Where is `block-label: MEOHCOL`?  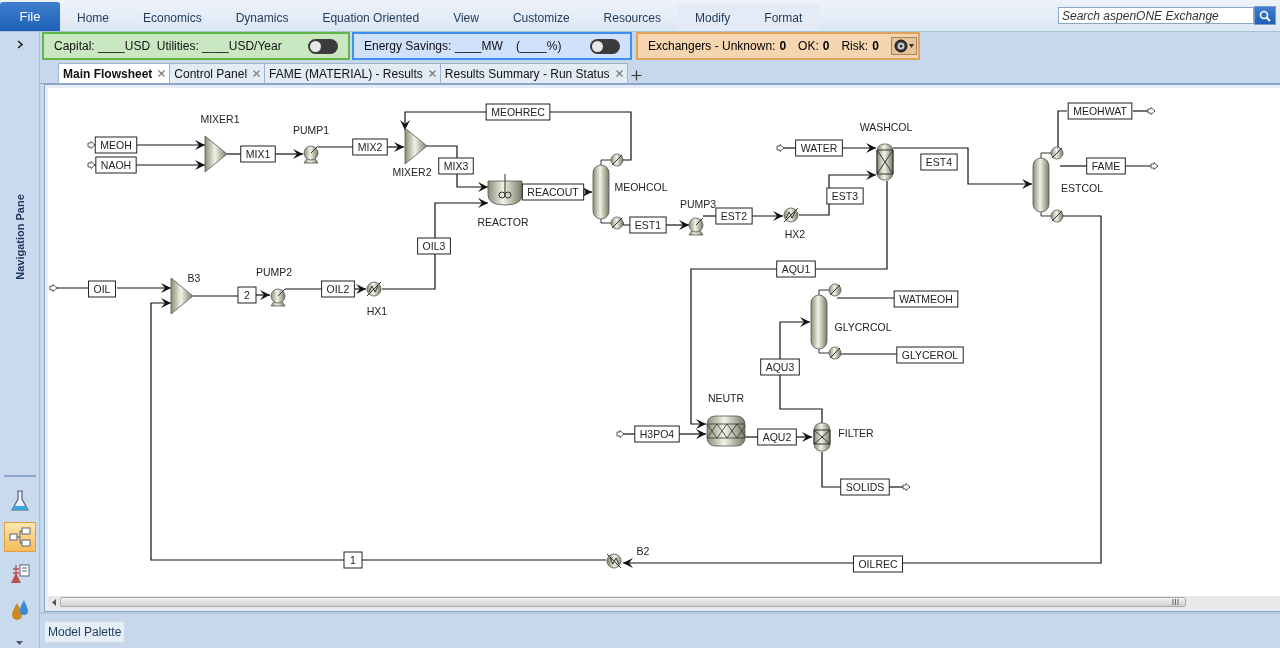 block-label: MEOHCOL is located at coordinates (641, 187).